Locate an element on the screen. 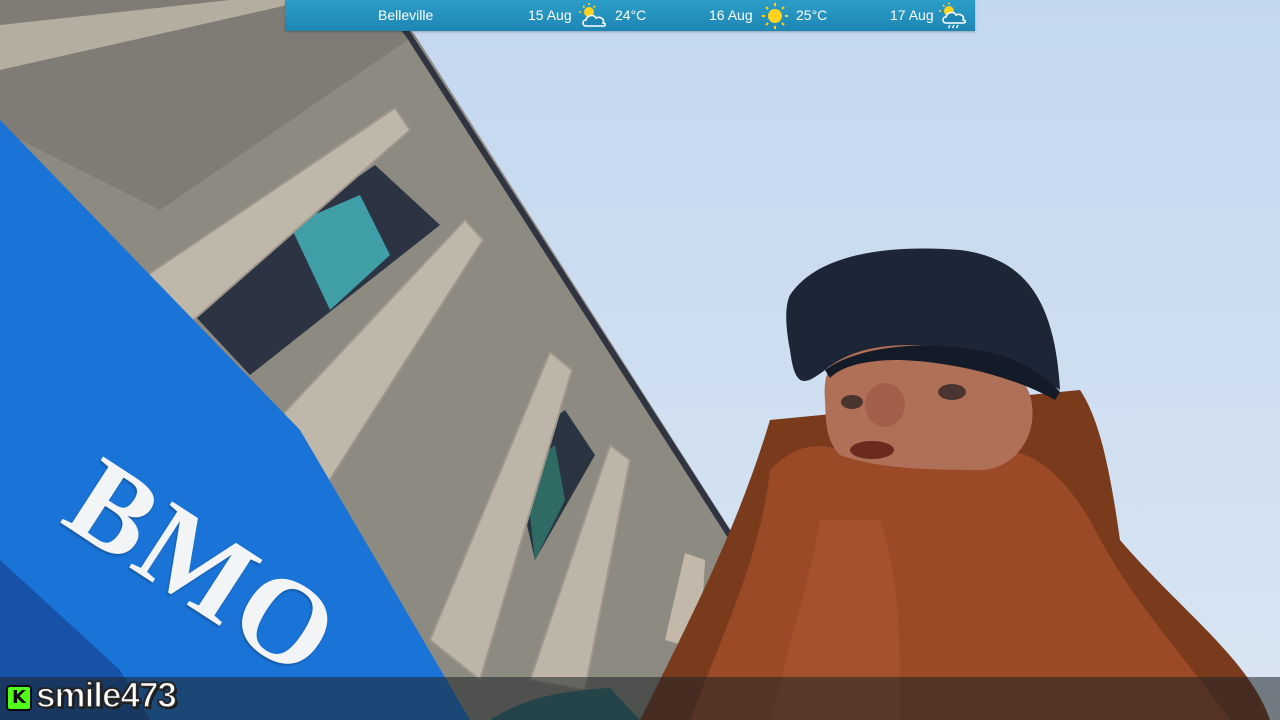  person-eye-right is located at coordinates (952, 392).